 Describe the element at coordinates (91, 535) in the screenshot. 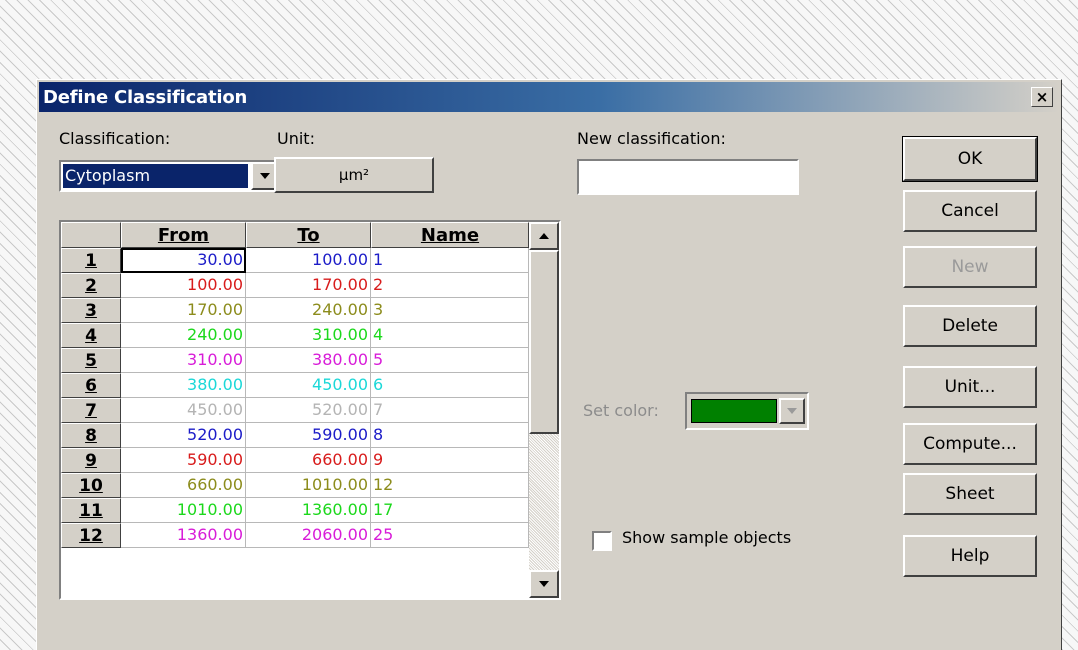

I see `row-number-header: 12` at that location.